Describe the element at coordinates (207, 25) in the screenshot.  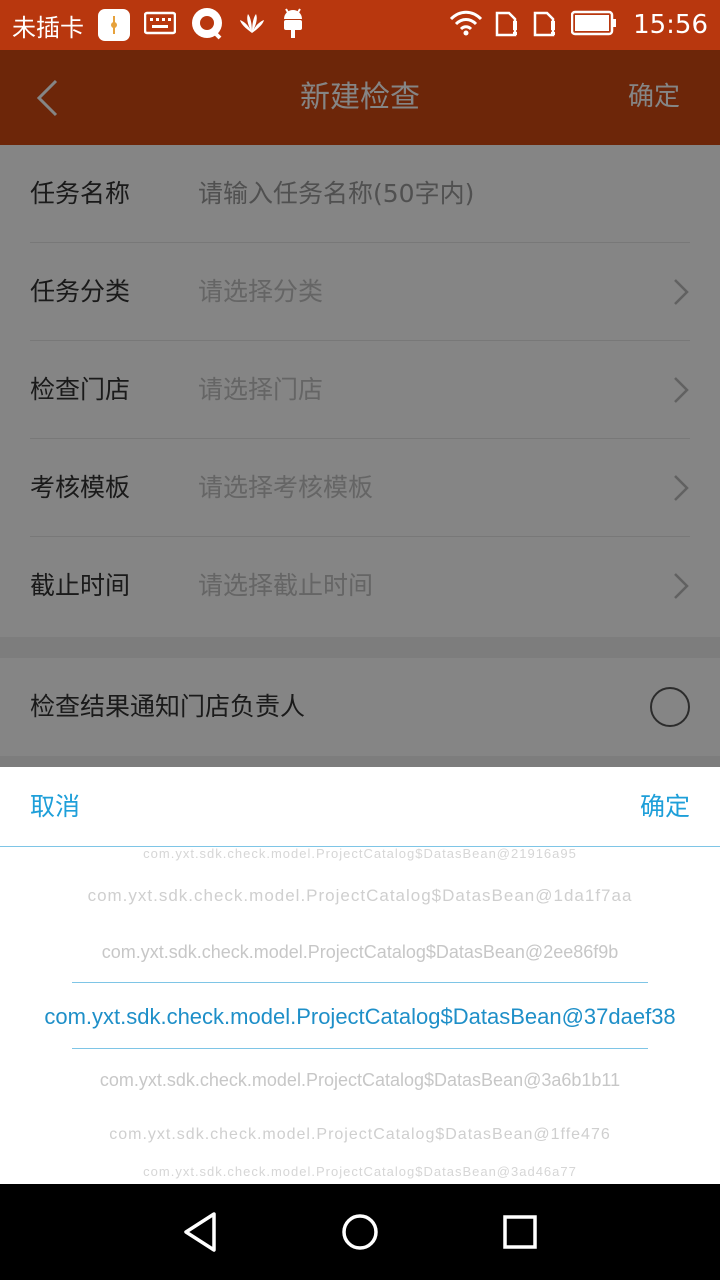
I see `chat-icon` at that location.